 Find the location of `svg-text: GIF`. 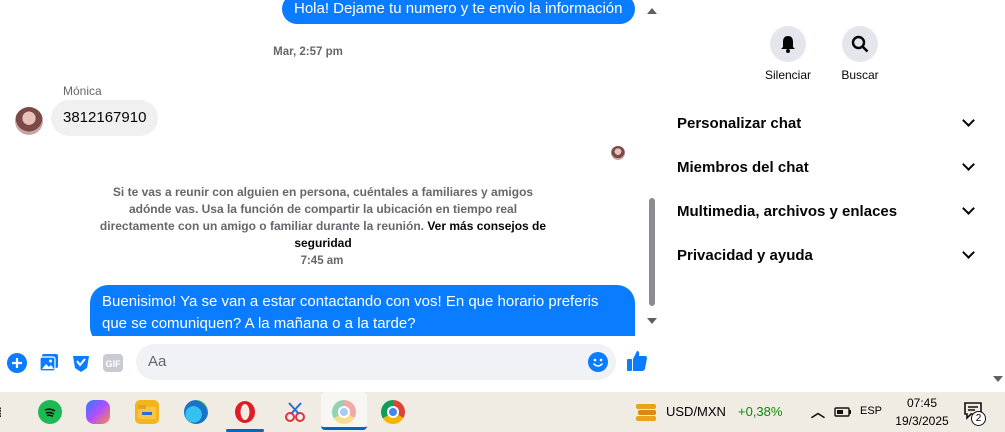

svg-text: GIF is located at coordinates (114, 364).